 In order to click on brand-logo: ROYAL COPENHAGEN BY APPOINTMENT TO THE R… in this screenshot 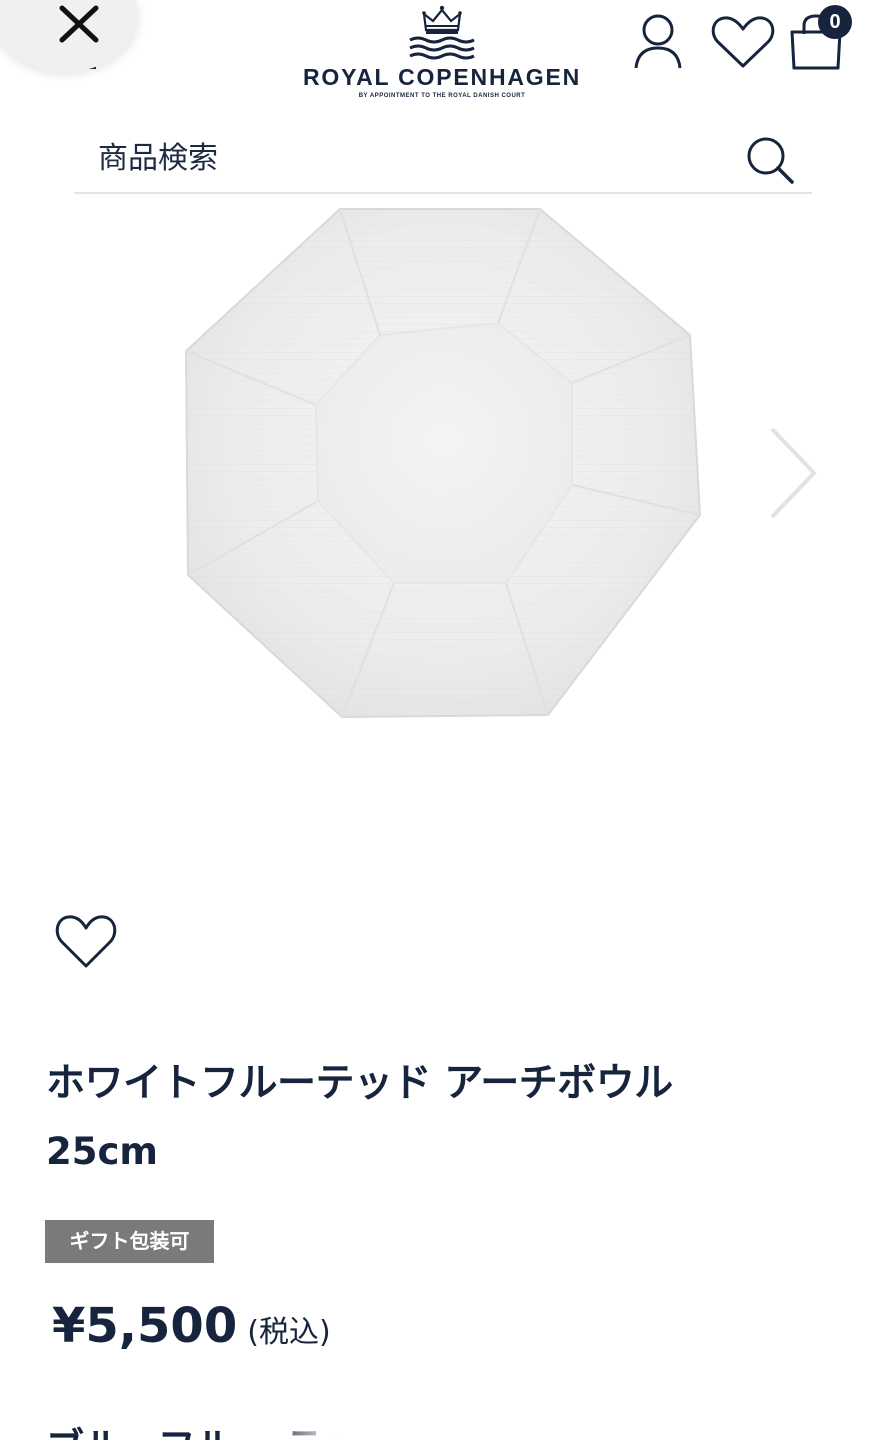, I will do `click(442, 52)`.